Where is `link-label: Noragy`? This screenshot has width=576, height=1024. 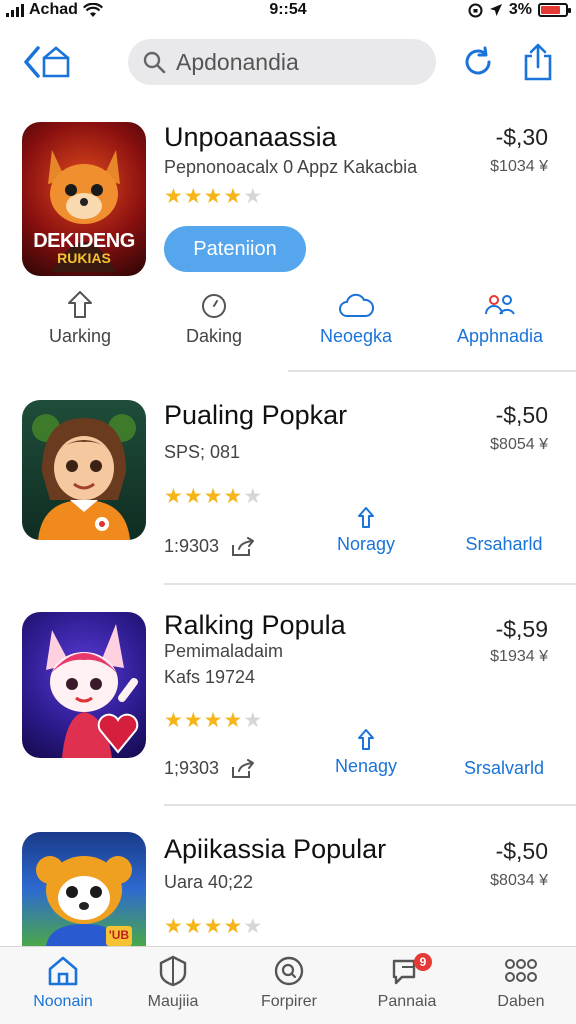 link-label: Noragy is located at coordinates (366, 544).